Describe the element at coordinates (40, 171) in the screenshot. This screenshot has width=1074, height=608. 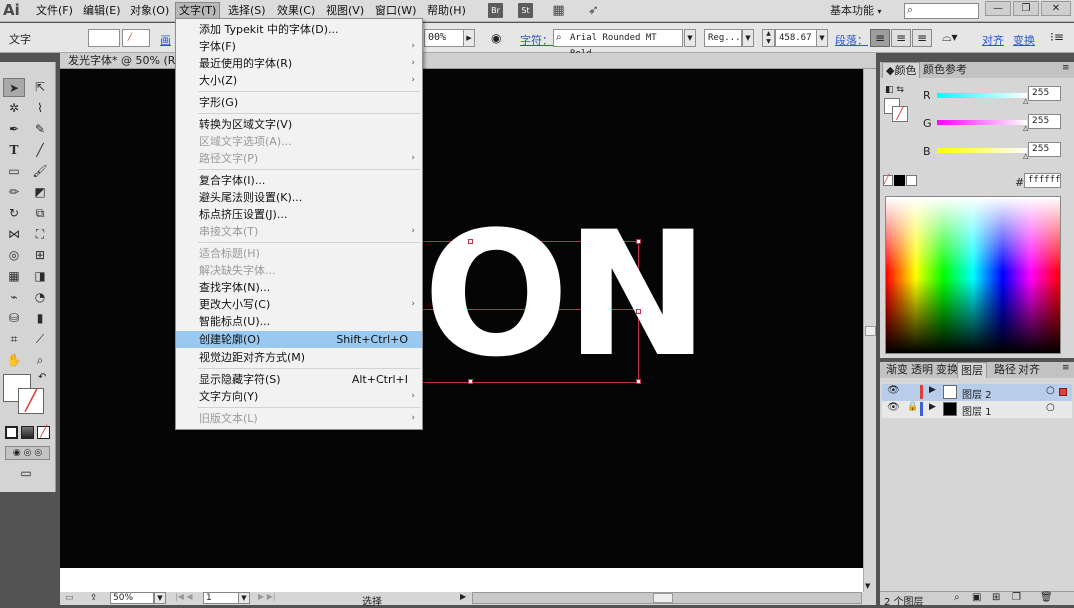
I see `paintbrush-tool-icon: 🖌` at that location.